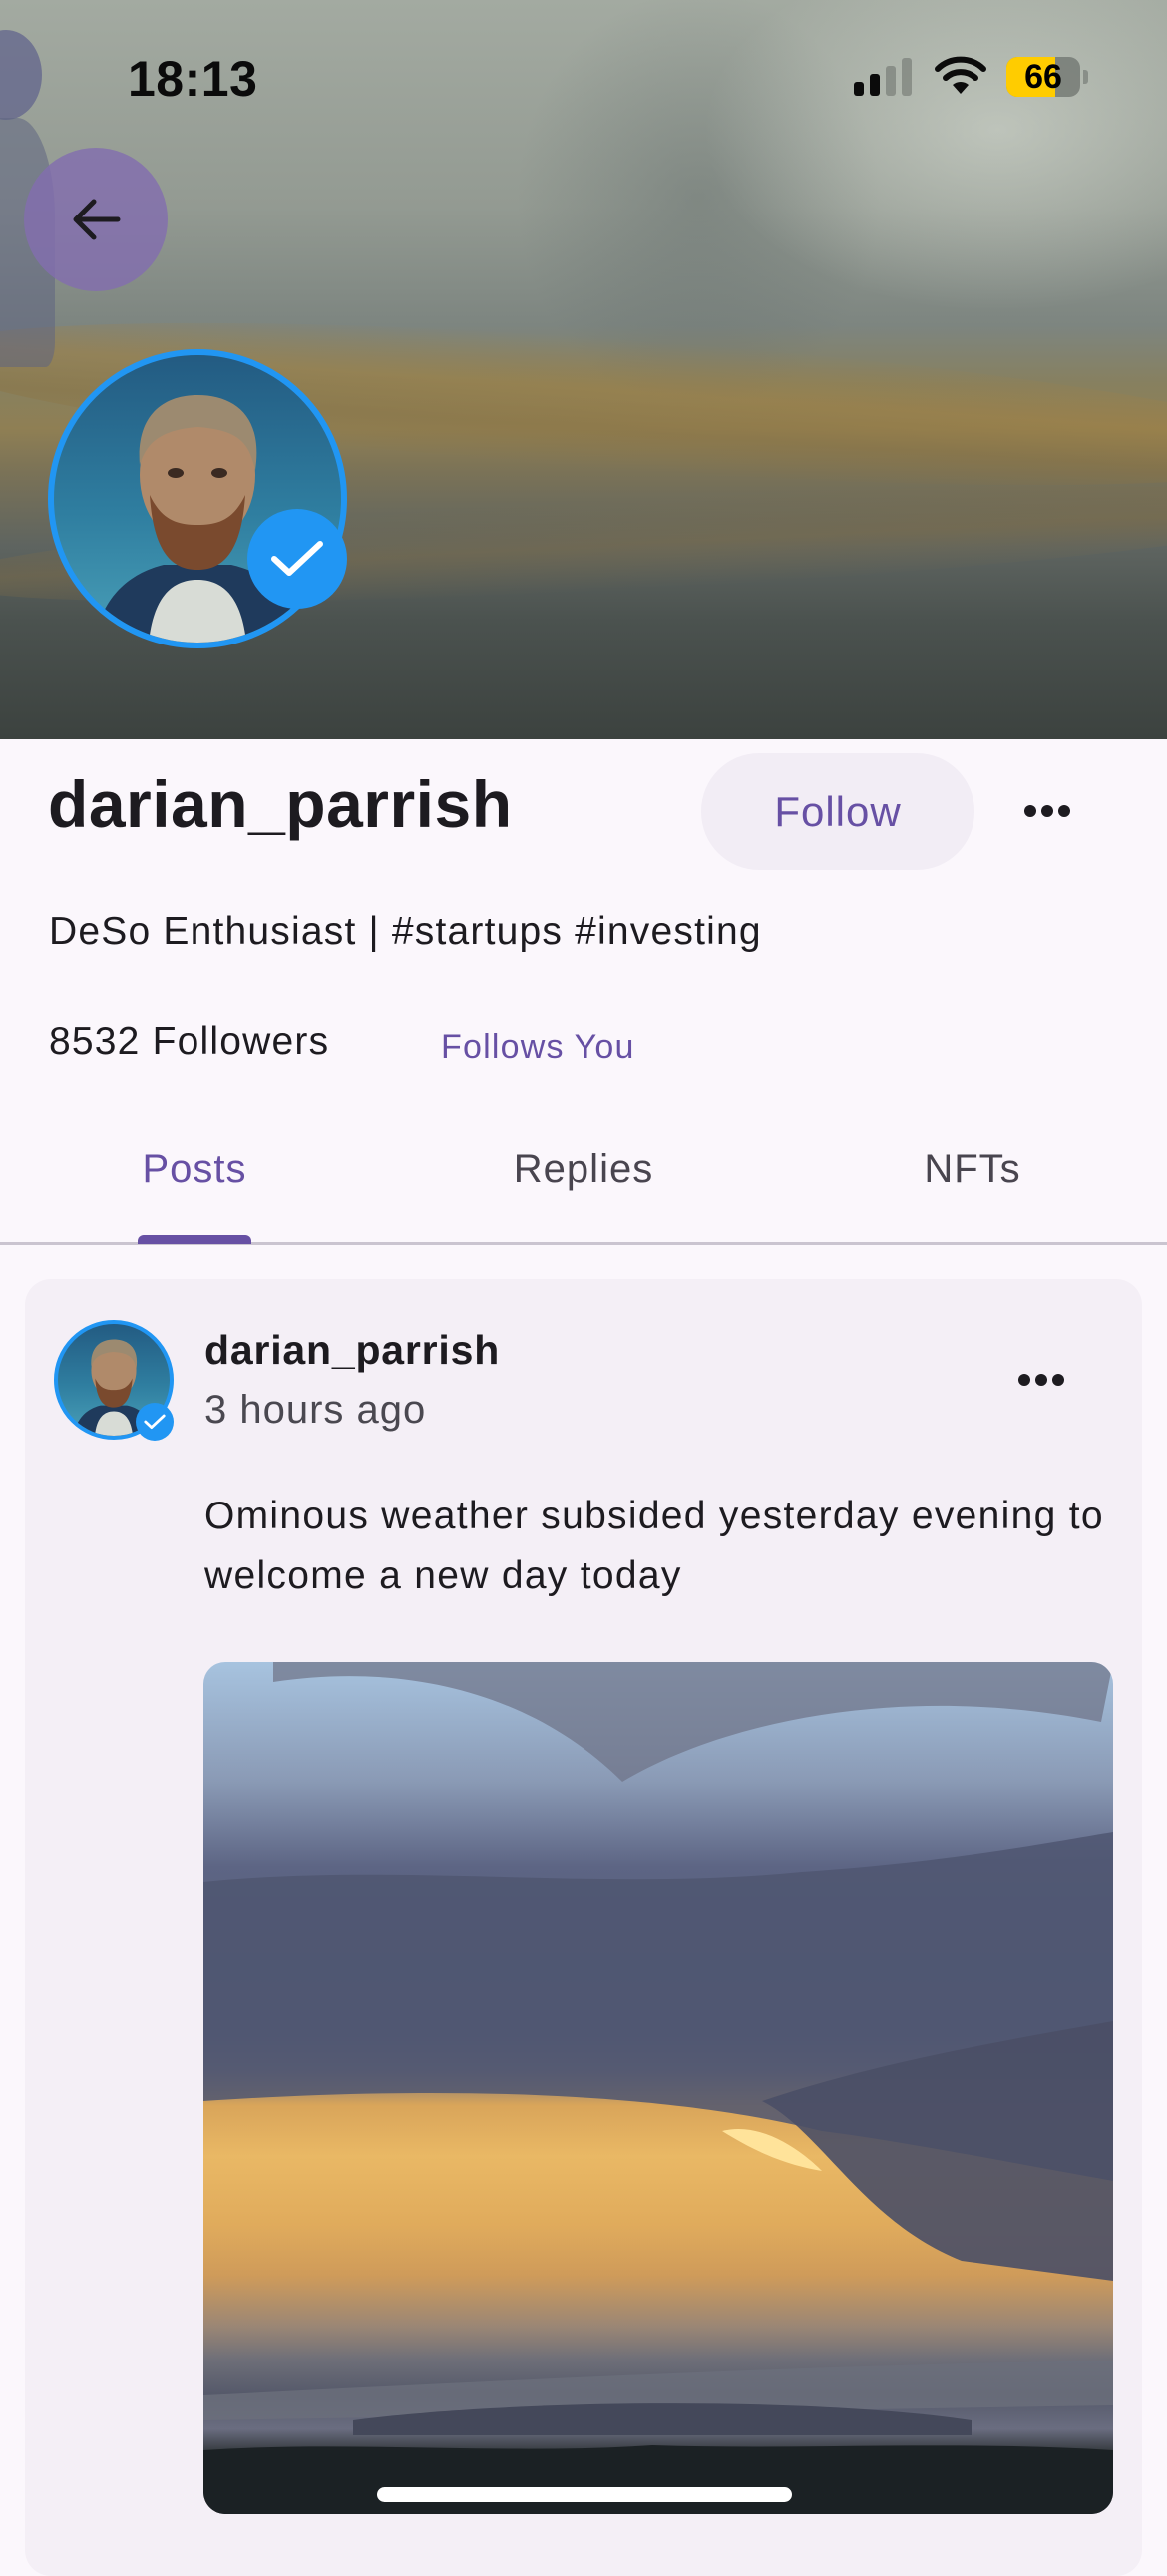 This screenshot has width=1167, height=2576. I want to click on home-indicator, so click(584, 2494).